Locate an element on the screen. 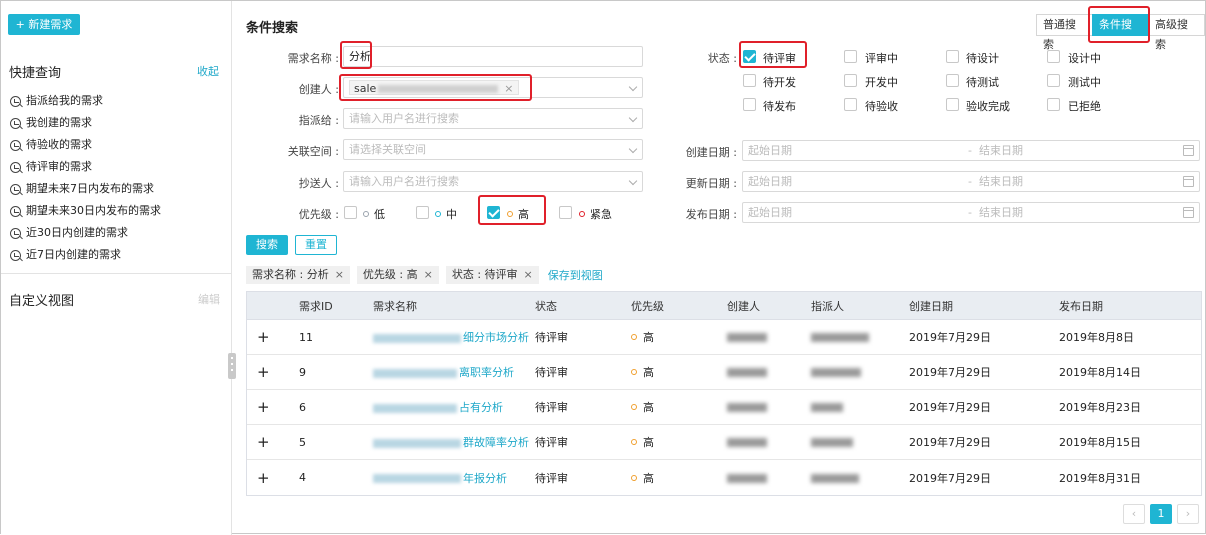 The height and width of the screenshot is (535, 1206). page-1-button: 1 is located at coordinates (1161, 514).